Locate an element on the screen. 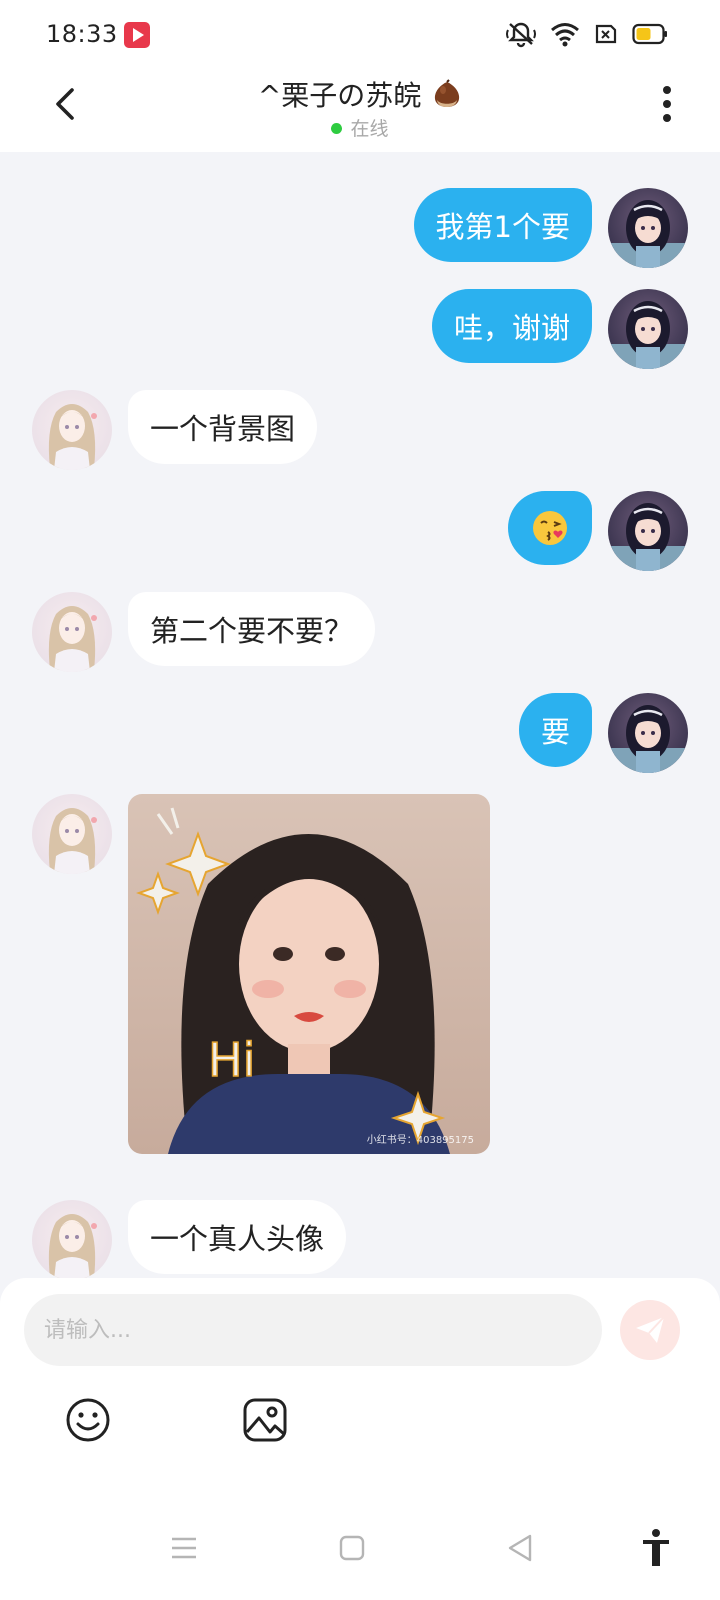 This screenshot has height=1600, width=720. message-outgoing: 要 is located at coordinates (603, 733).